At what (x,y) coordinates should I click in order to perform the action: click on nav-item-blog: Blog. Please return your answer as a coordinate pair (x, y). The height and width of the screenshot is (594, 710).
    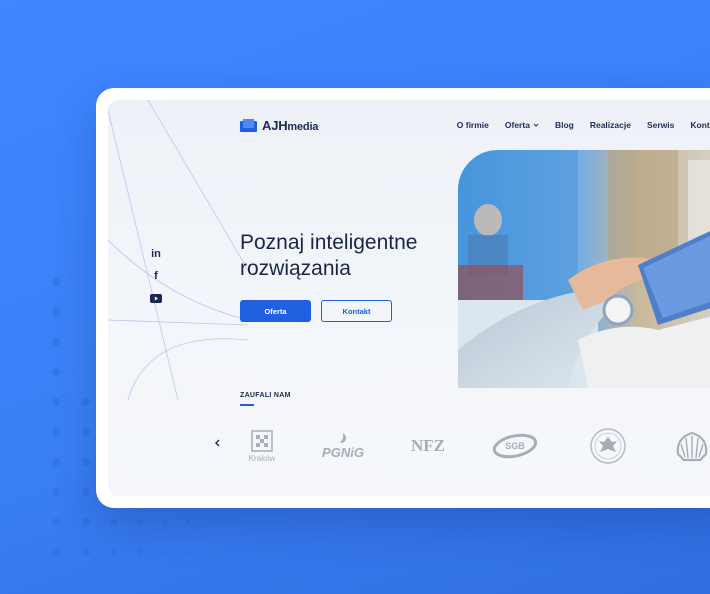
    Looking at the image, I should click on (564, 125).